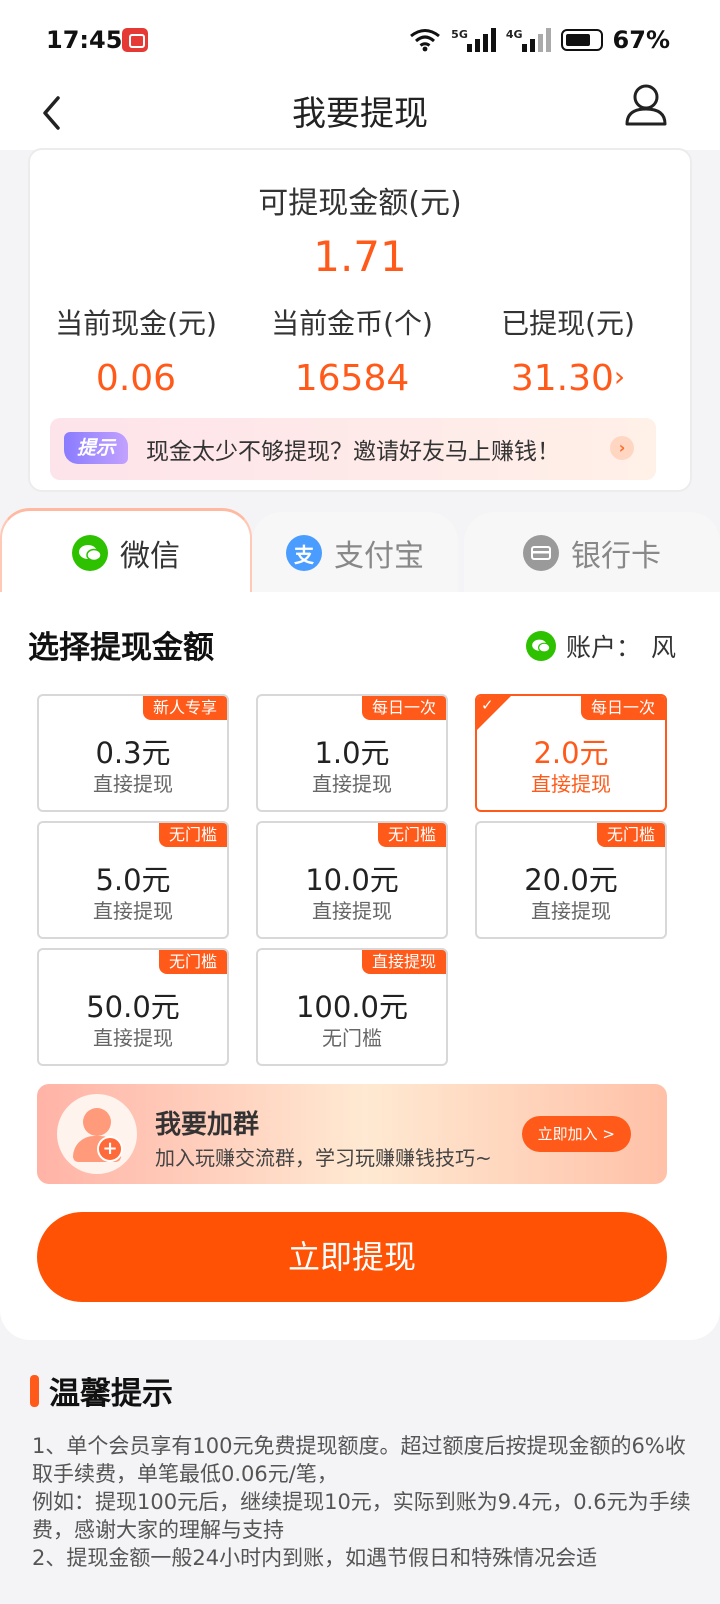  I want to click on network-5g-label: 5G, so click(459, 34).